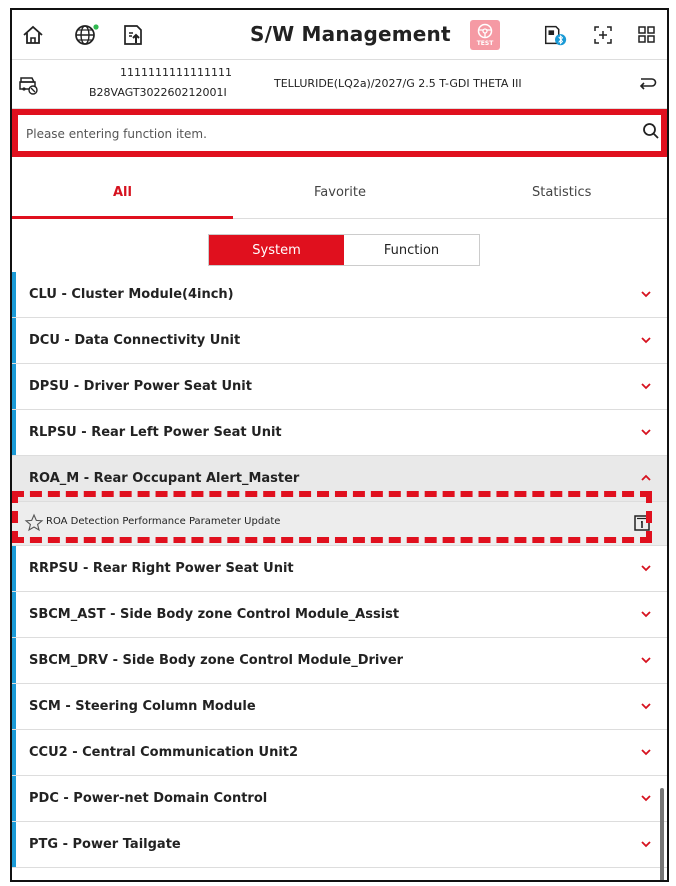 The image size is (676, 886). What do you see at coordinates (555, 35) in the screenshot?
I see `vci-bluetooth-icon` at bounding box center [555, 35].